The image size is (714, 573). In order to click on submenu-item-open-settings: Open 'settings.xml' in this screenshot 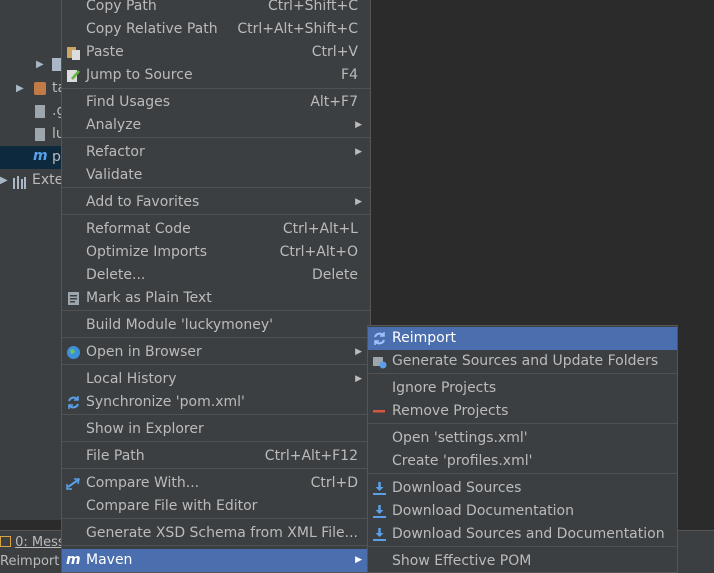, I will do `click(522, 438)`.